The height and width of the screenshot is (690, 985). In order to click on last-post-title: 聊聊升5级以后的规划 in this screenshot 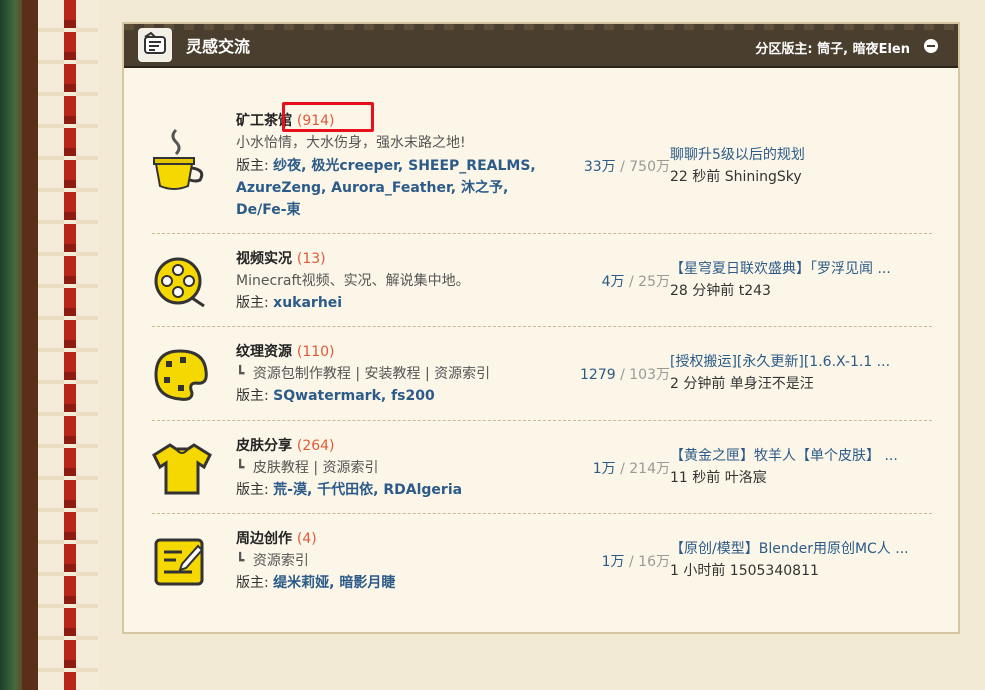, I will do `click(800, 155)`.